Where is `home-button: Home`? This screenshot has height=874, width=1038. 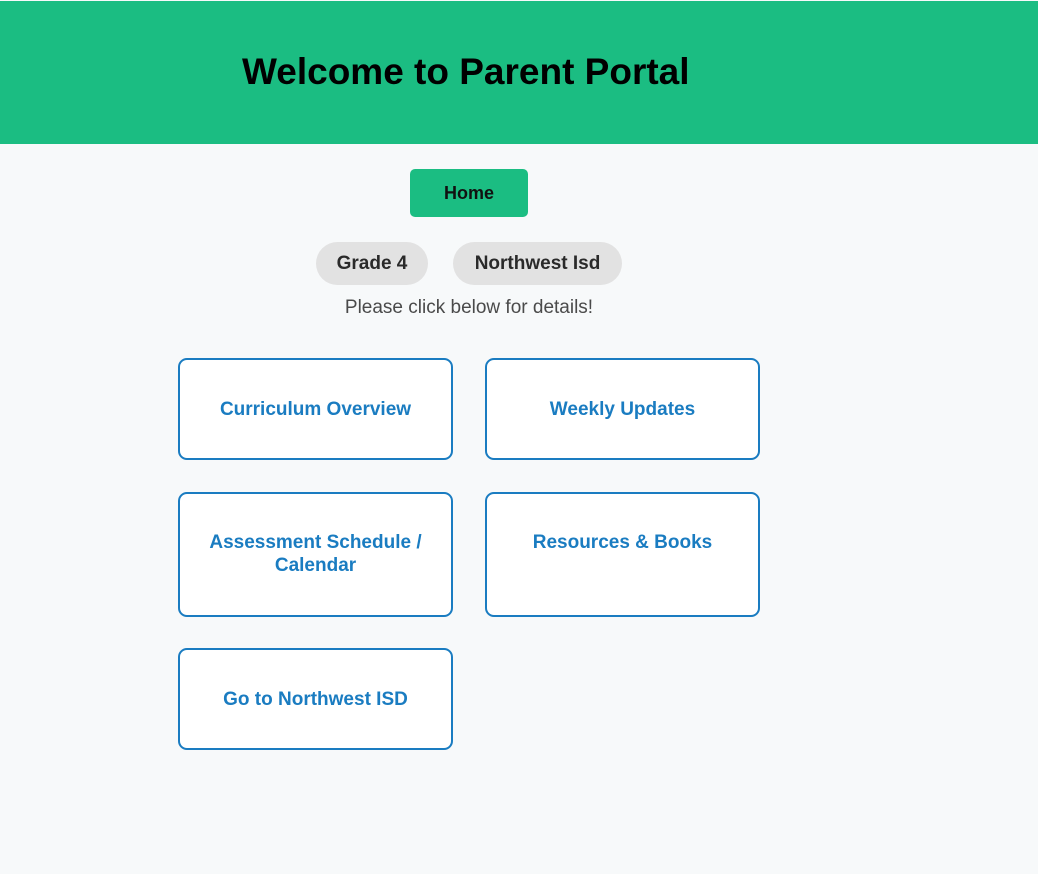
home-button: Home is located at coordinates (469, 193).